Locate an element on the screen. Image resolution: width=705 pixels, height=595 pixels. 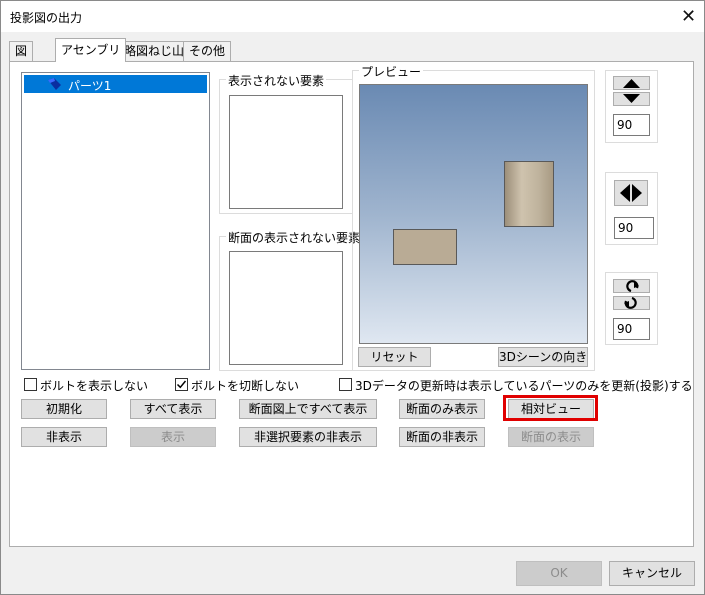
rotate-cw-icon is located at coordinates (632, 286).